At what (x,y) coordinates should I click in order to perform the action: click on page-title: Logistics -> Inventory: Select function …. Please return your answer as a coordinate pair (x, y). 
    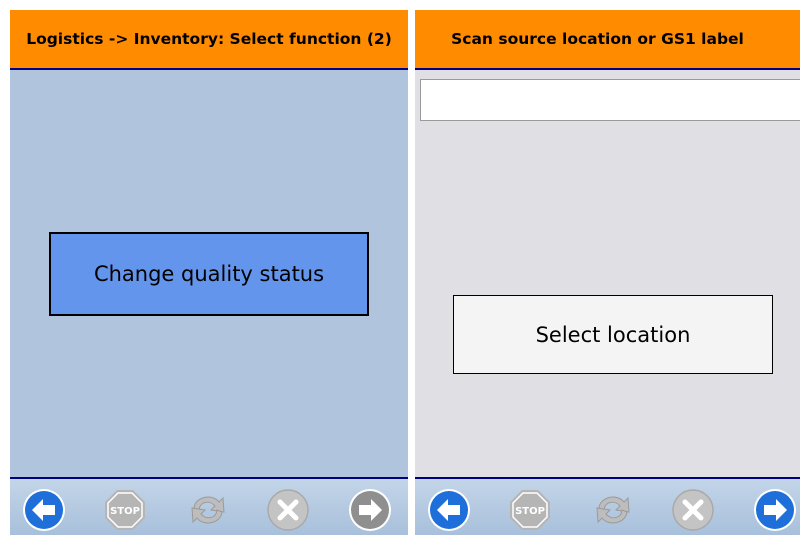
    Looking at the image, I should click on (209, 40).